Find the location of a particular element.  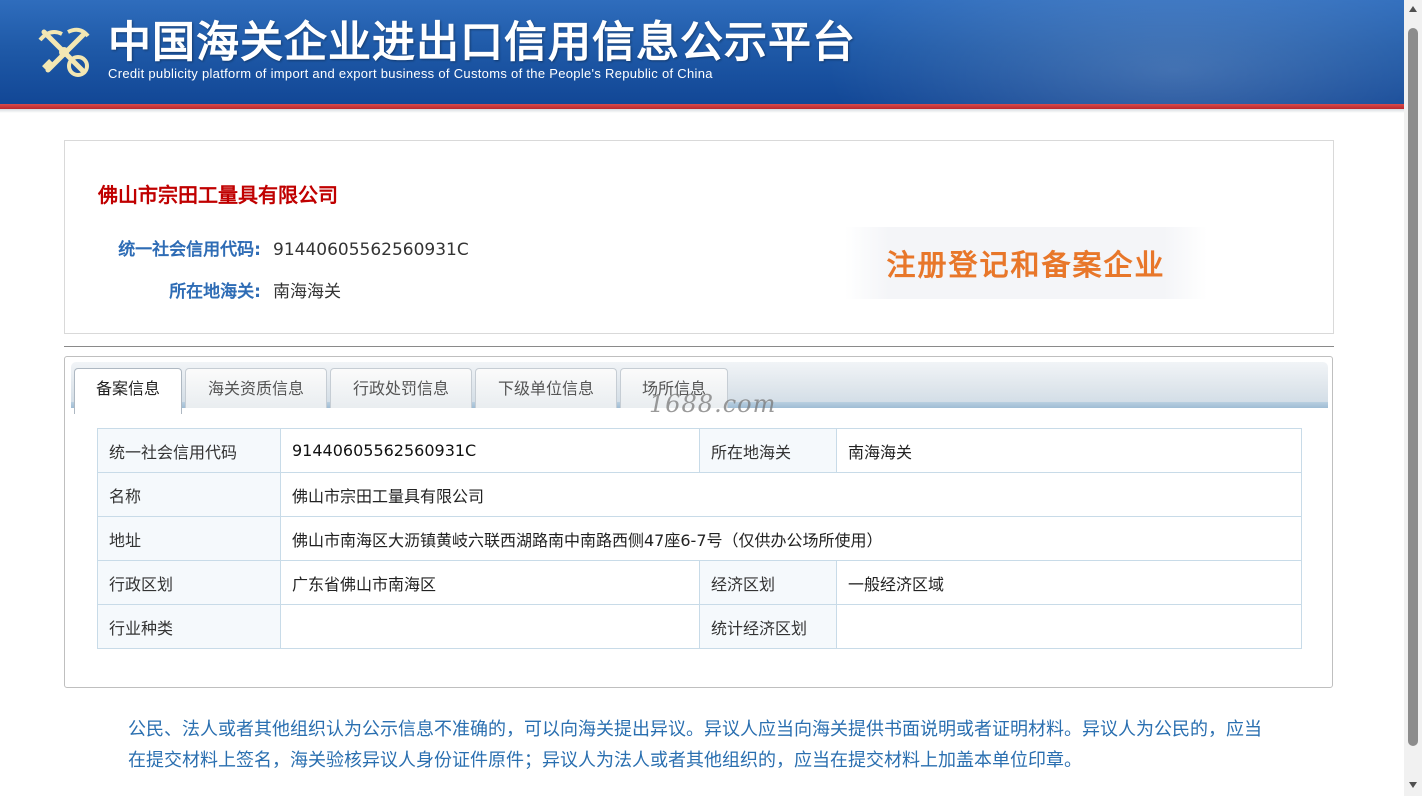

admin-region-cell-label: 行政区划 is located at coordinates (189, 582).